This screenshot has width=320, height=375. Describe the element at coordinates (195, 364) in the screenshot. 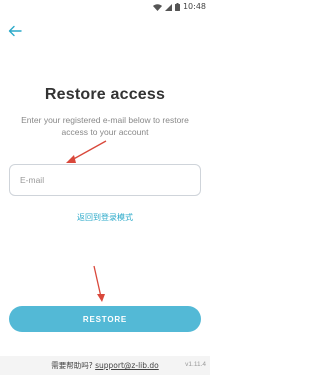

I see `app-version: v1.11.4` at that location.